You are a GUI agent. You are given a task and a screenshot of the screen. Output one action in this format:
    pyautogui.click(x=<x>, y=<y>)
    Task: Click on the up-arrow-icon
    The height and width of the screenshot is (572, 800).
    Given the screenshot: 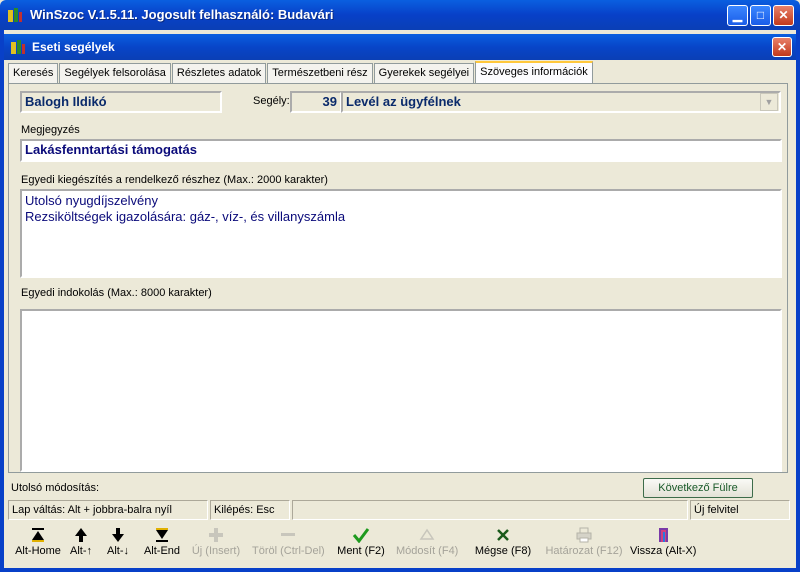 What is the action you would take?
    pyautogui.click(x=81, y=535)
    